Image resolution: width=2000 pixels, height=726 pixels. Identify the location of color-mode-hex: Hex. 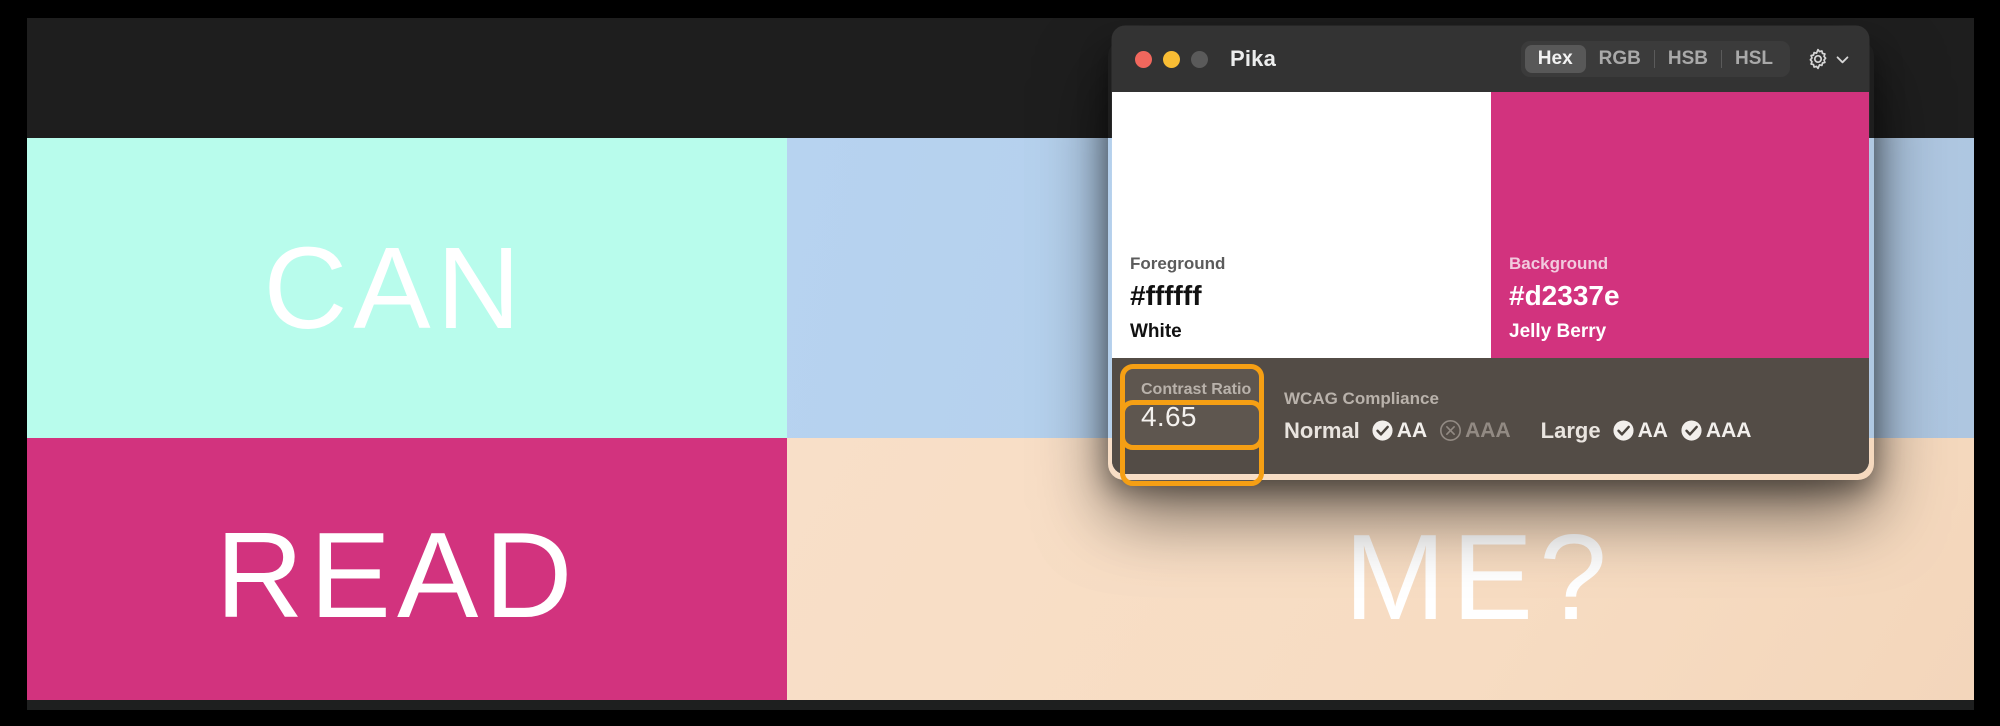
(1555, 59).